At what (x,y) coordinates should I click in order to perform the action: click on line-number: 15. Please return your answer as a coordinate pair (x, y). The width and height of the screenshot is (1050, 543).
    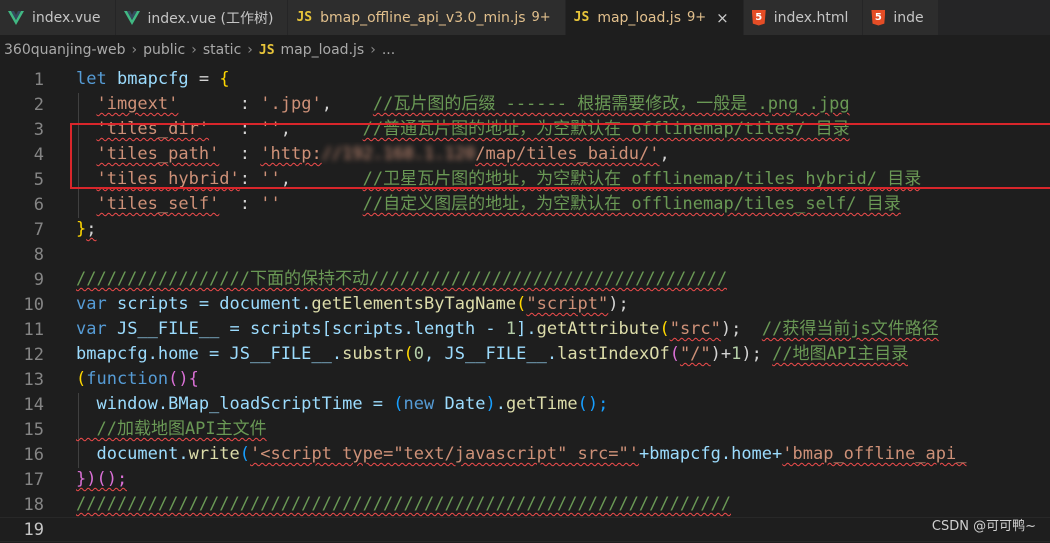
    Looking at the image, I should click on (33, 429).